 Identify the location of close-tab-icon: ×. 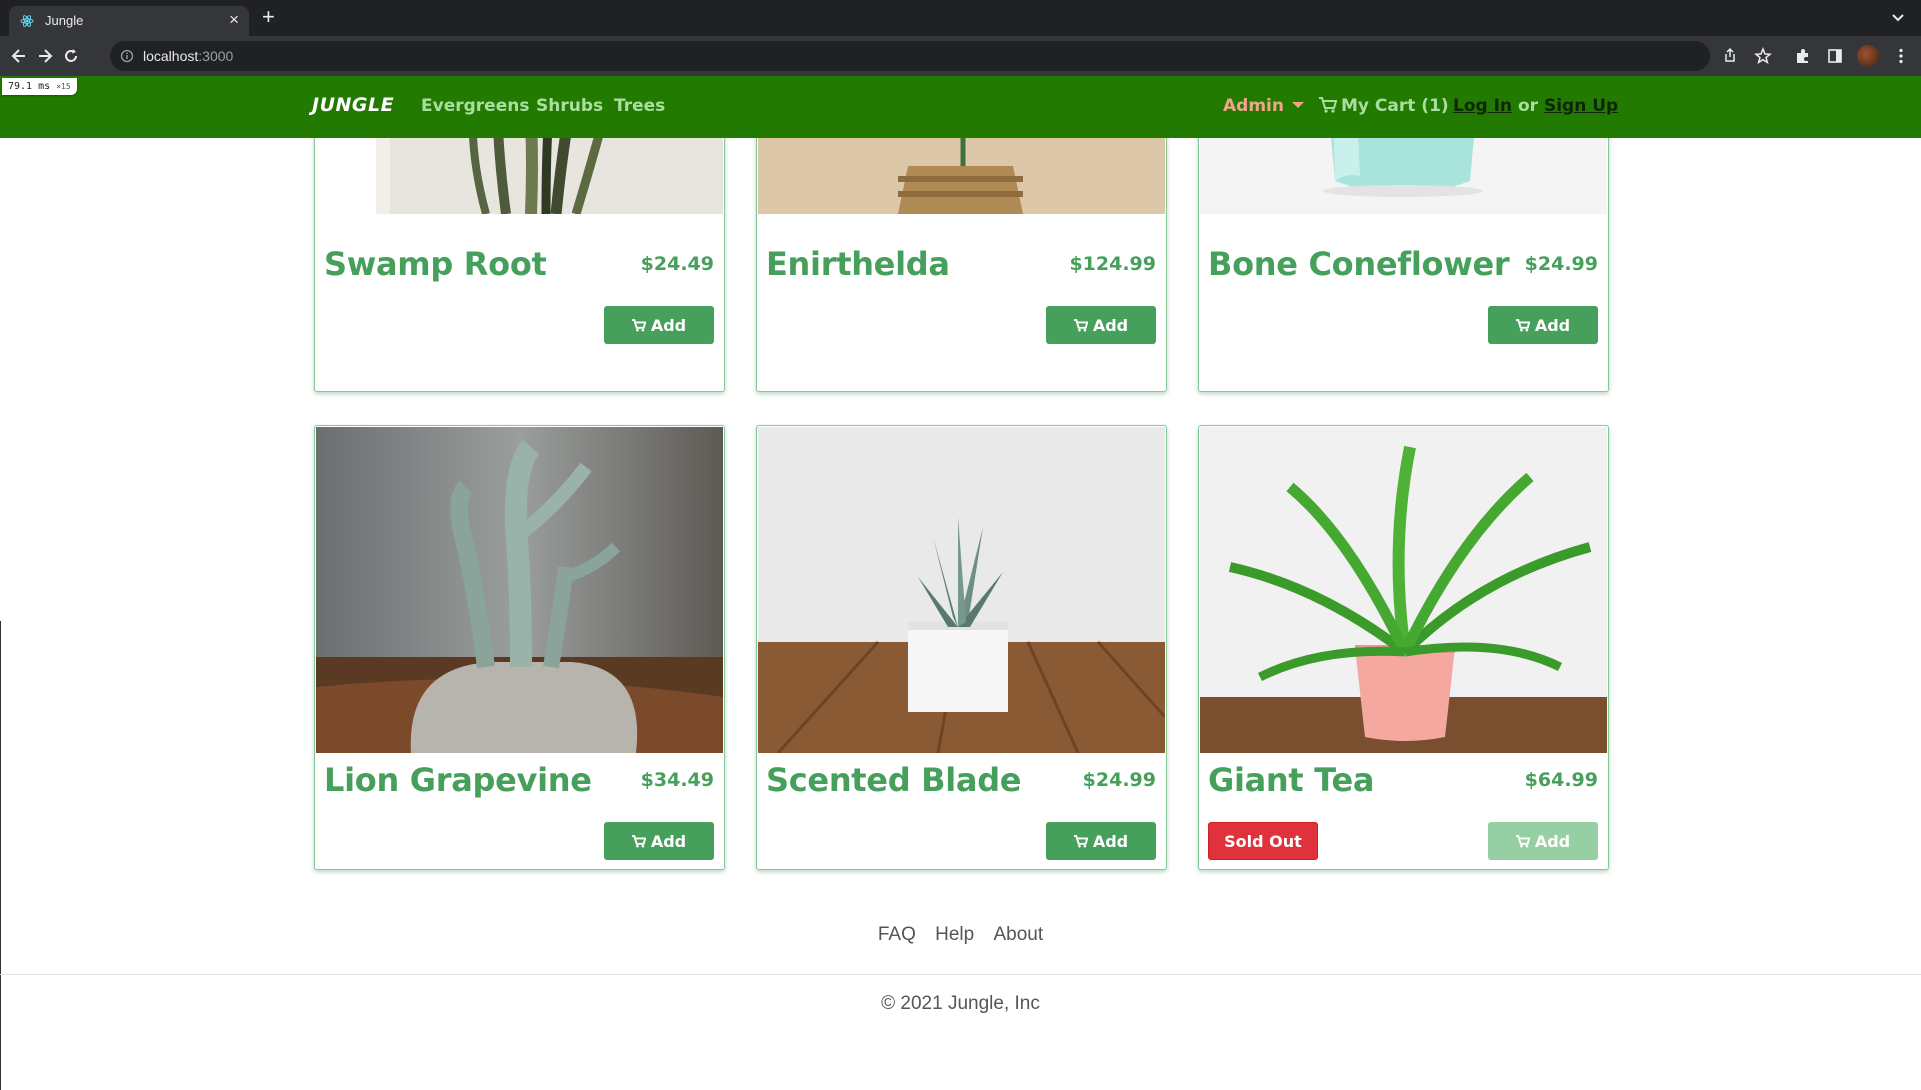
(234, 20).